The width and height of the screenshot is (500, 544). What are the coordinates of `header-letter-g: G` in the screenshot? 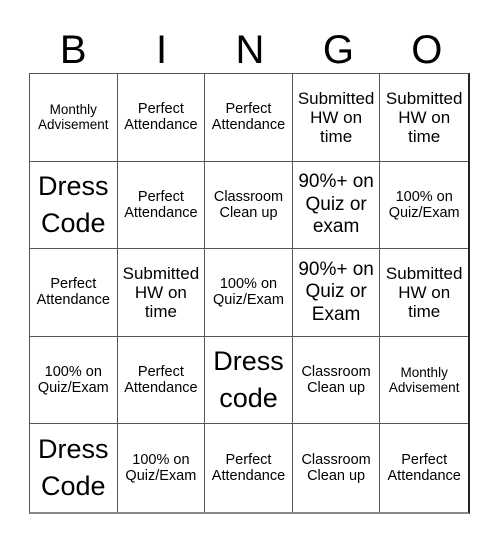 It's located at (338, 50).